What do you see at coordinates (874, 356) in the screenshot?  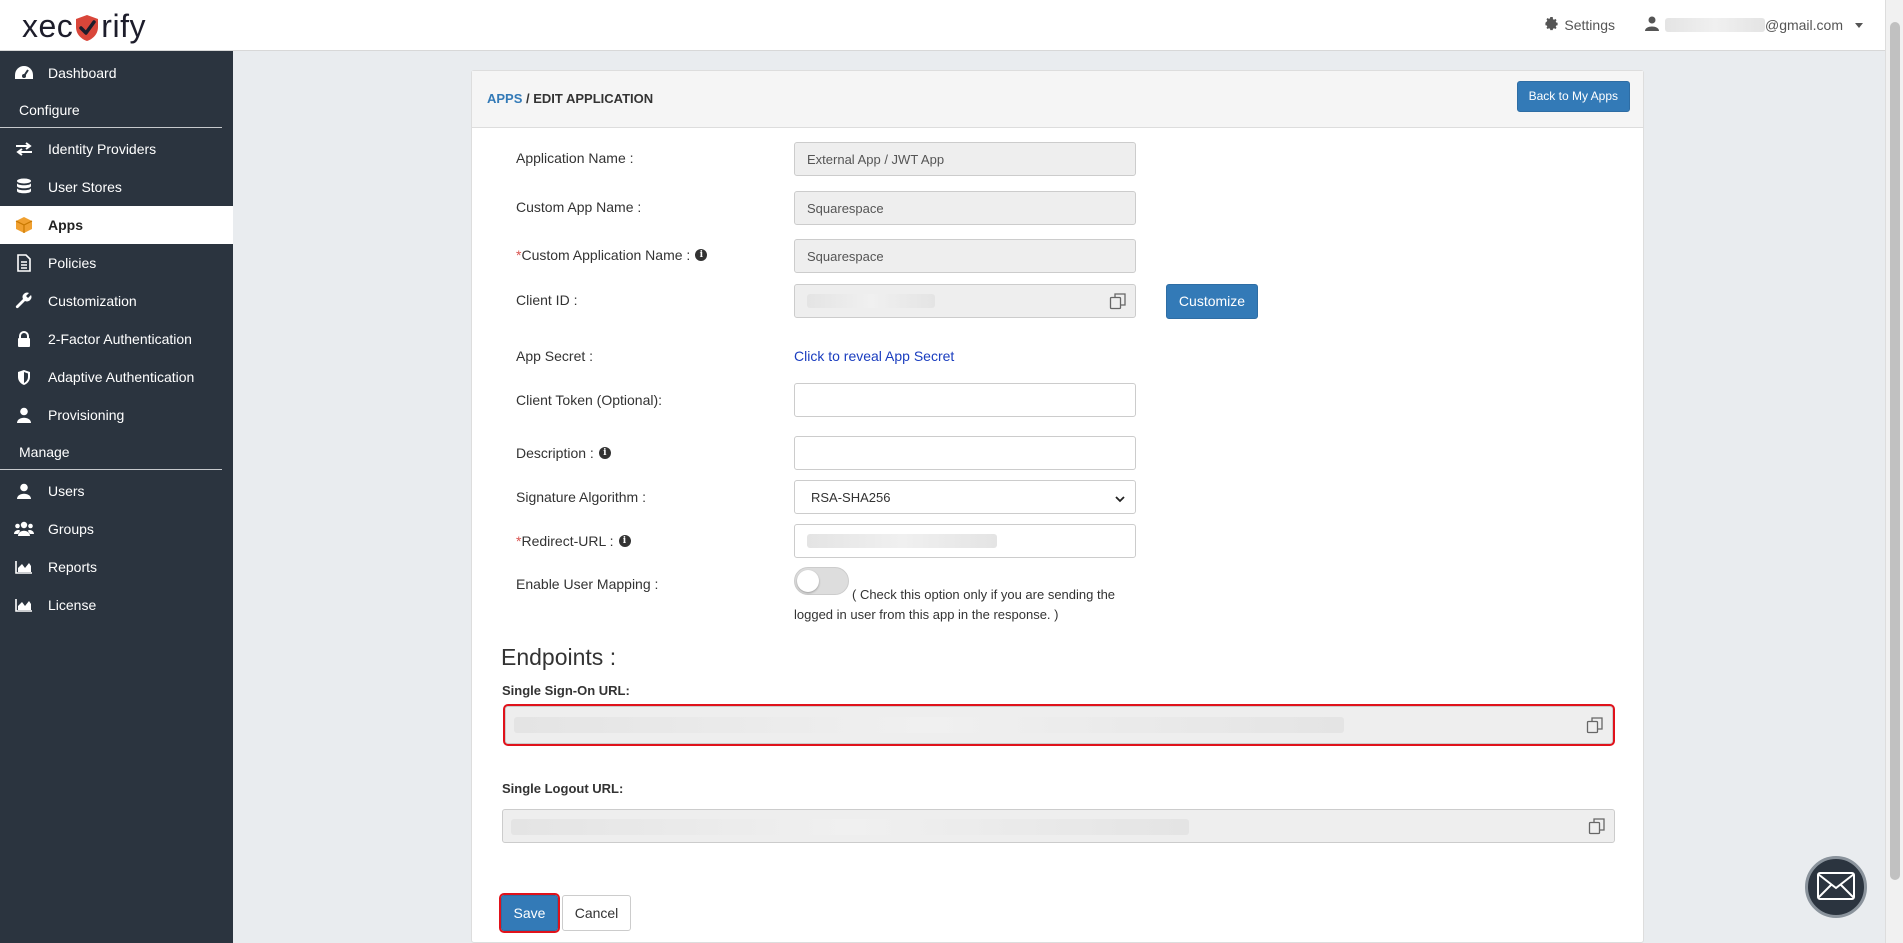 I see `reveal-app-secret-link: Click to reveal App Secret` at bounding box center [874, 356].